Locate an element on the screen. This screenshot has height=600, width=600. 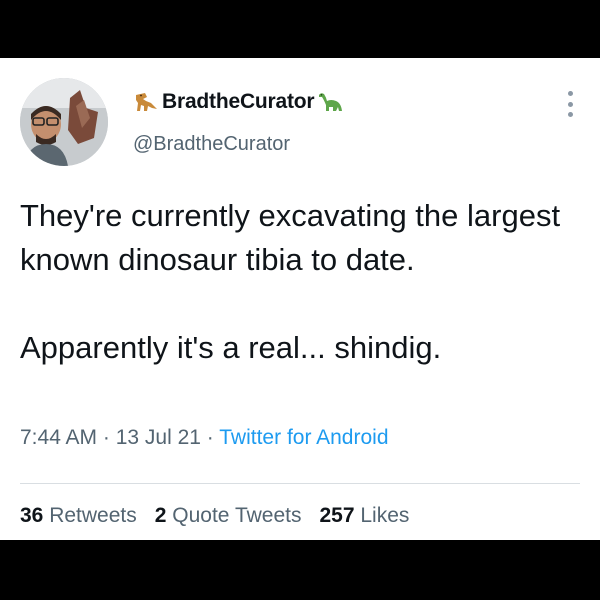
tweet-paragraph-2: Apparently it's a real... shindig. is located at coordinates (231, 347).